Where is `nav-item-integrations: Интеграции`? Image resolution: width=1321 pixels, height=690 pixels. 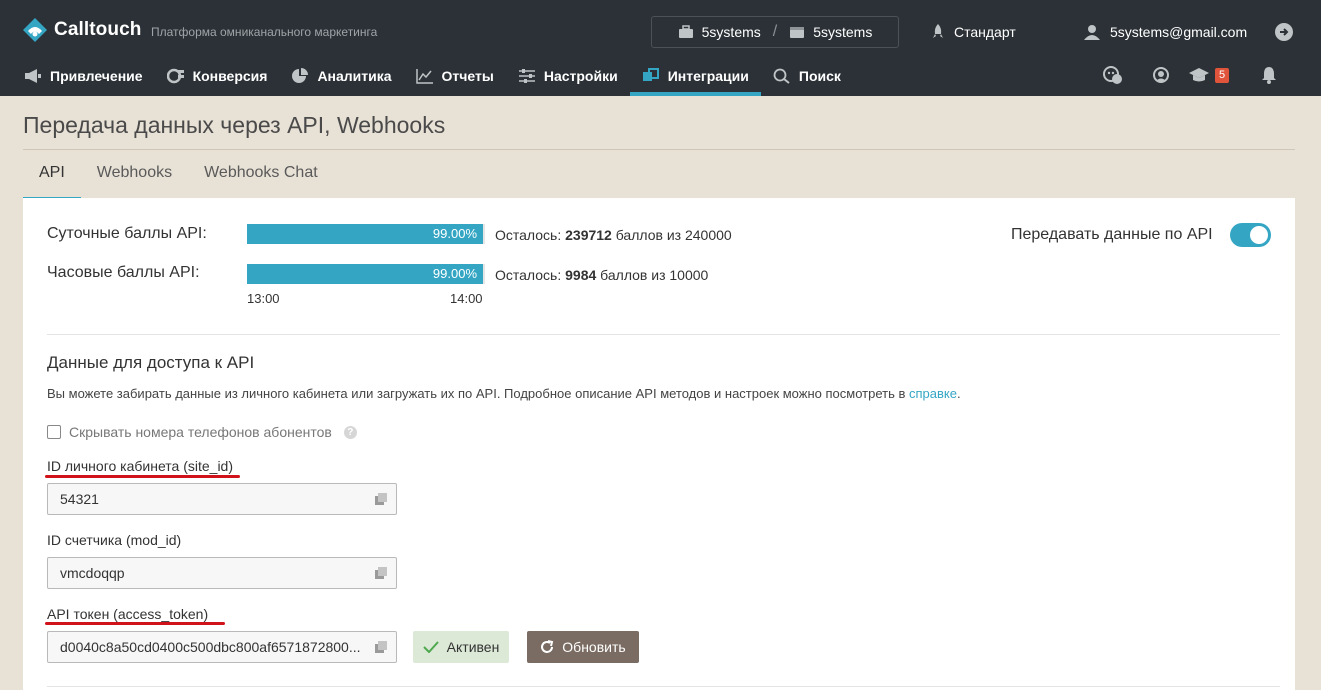
nav-item-integrations: Интеграции is located at coordinates (695, 78).